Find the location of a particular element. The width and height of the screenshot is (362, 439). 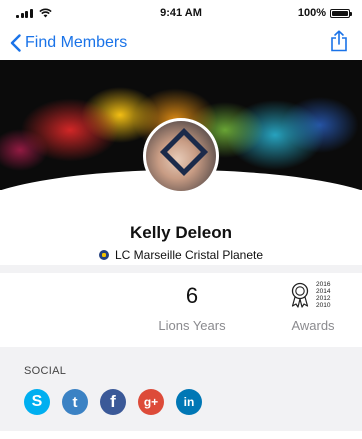

social-icons: S t f g+ in is located at coordinates (113, 402).